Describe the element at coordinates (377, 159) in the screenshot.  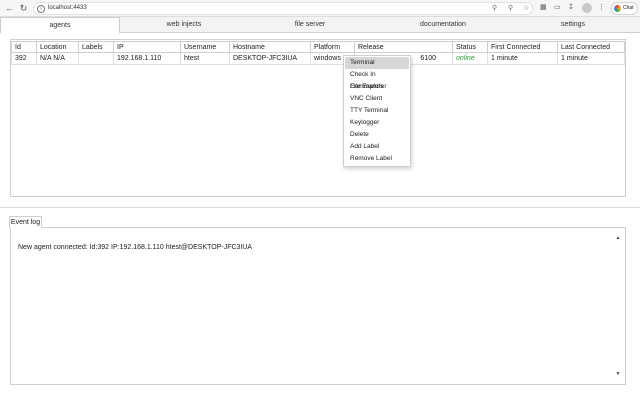
I see `menu-item-remove-label: Remove Label` at that location.